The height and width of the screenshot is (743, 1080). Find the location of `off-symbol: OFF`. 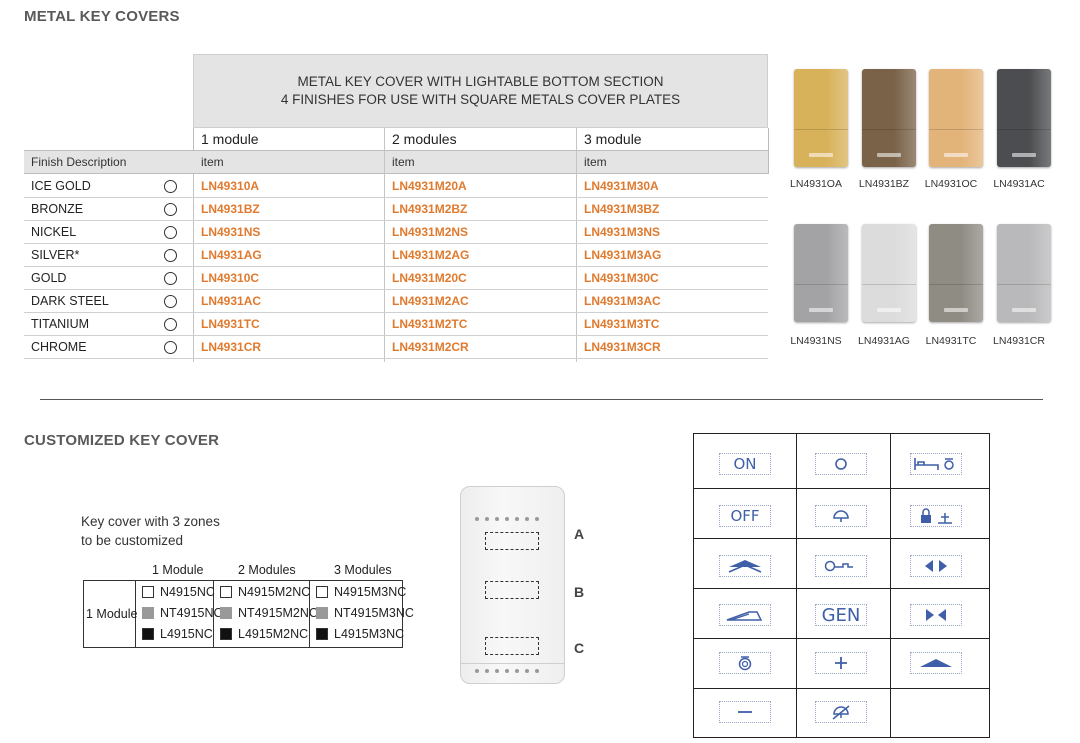

off-symbol: OFF is located at coordinates (745, 516).